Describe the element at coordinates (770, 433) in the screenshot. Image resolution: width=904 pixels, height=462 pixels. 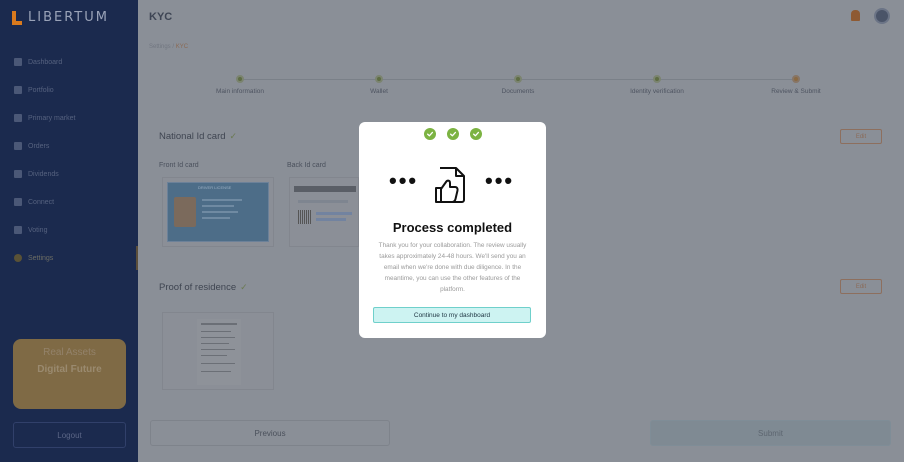
I see `submit-button: Submit` at that location.